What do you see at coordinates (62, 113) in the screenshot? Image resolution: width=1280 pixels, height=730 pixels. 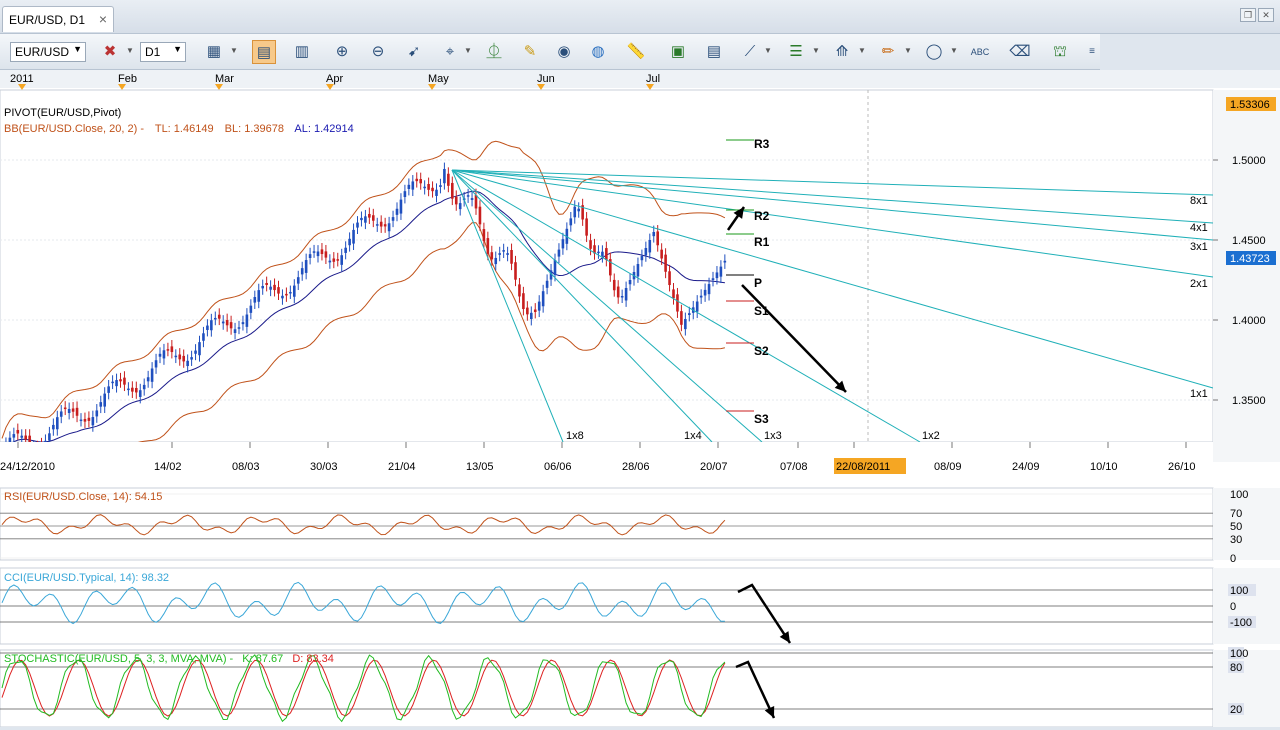 I see `pivot-legend: PIVOT(EUR/USD,Pivot)` at bounding box center [62, 113].